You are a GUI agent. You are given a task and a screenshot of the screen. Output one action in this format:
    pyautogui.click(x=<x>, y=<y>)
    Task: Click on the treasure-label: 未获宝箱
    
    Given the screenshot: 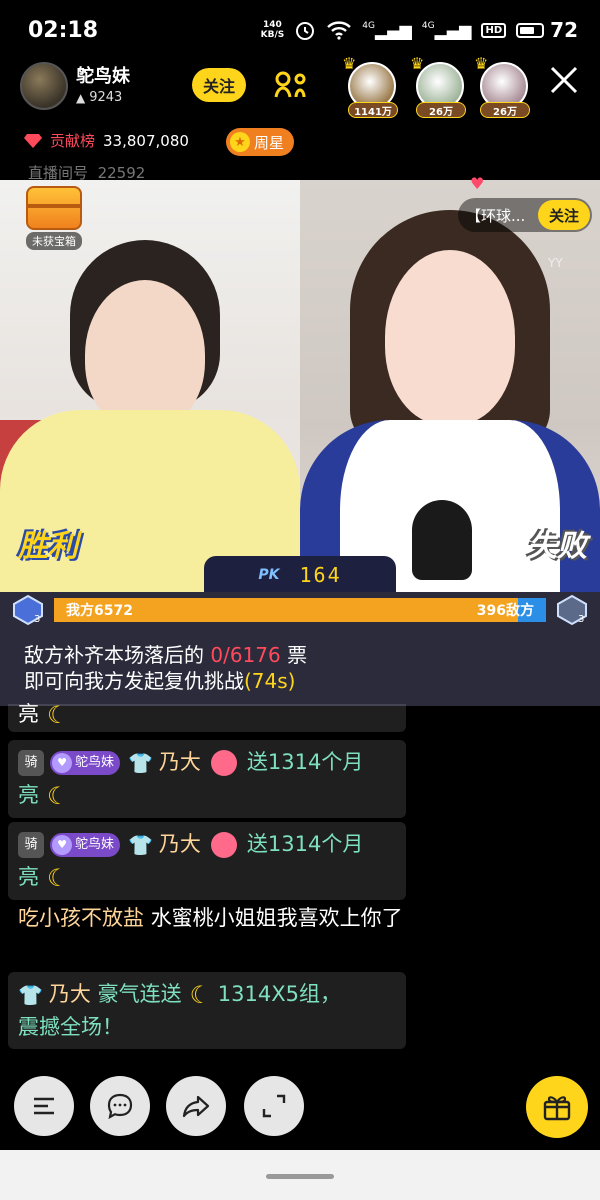 What is the action you would take?
    pyautogui.click(x=54, y=241)
    